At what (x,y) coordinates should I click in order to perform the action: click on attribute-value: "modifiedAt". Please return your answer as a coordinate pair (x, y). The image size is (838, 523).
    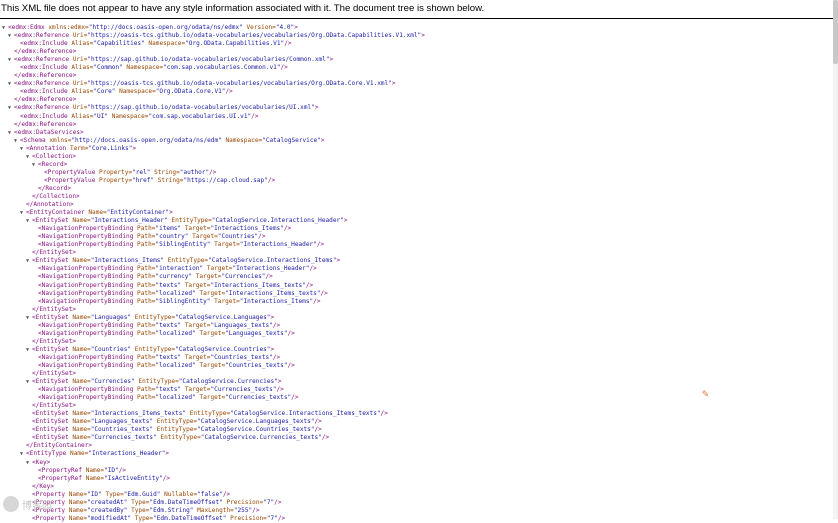
    Looking at the image, I should click on (109, 518).